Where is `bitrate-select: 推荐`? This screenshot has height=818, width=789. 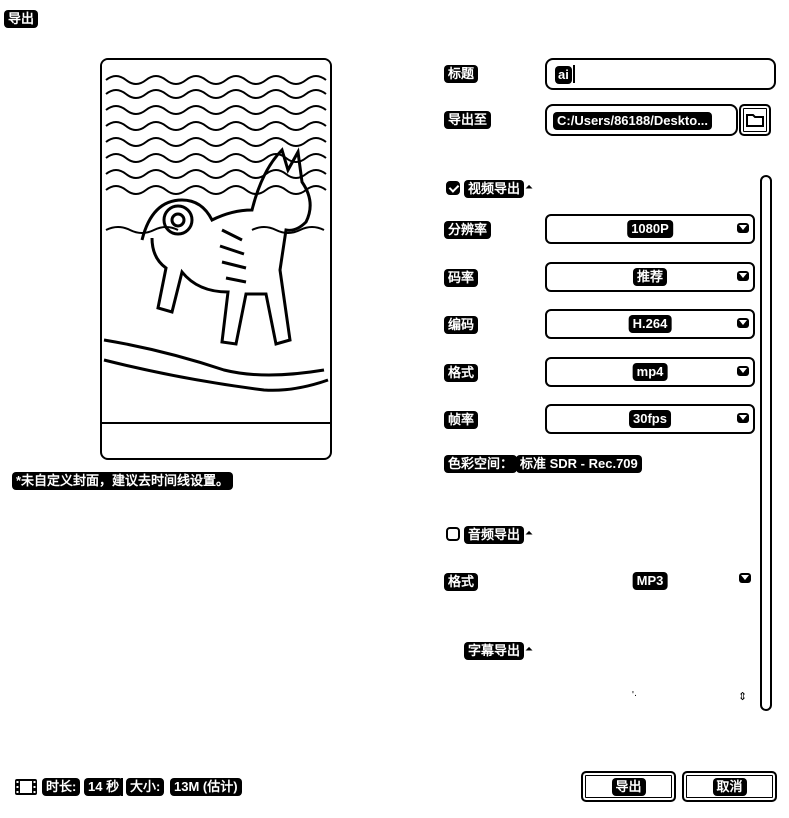 bitrate-select: 推荐 is located at coordinates (650, 277).